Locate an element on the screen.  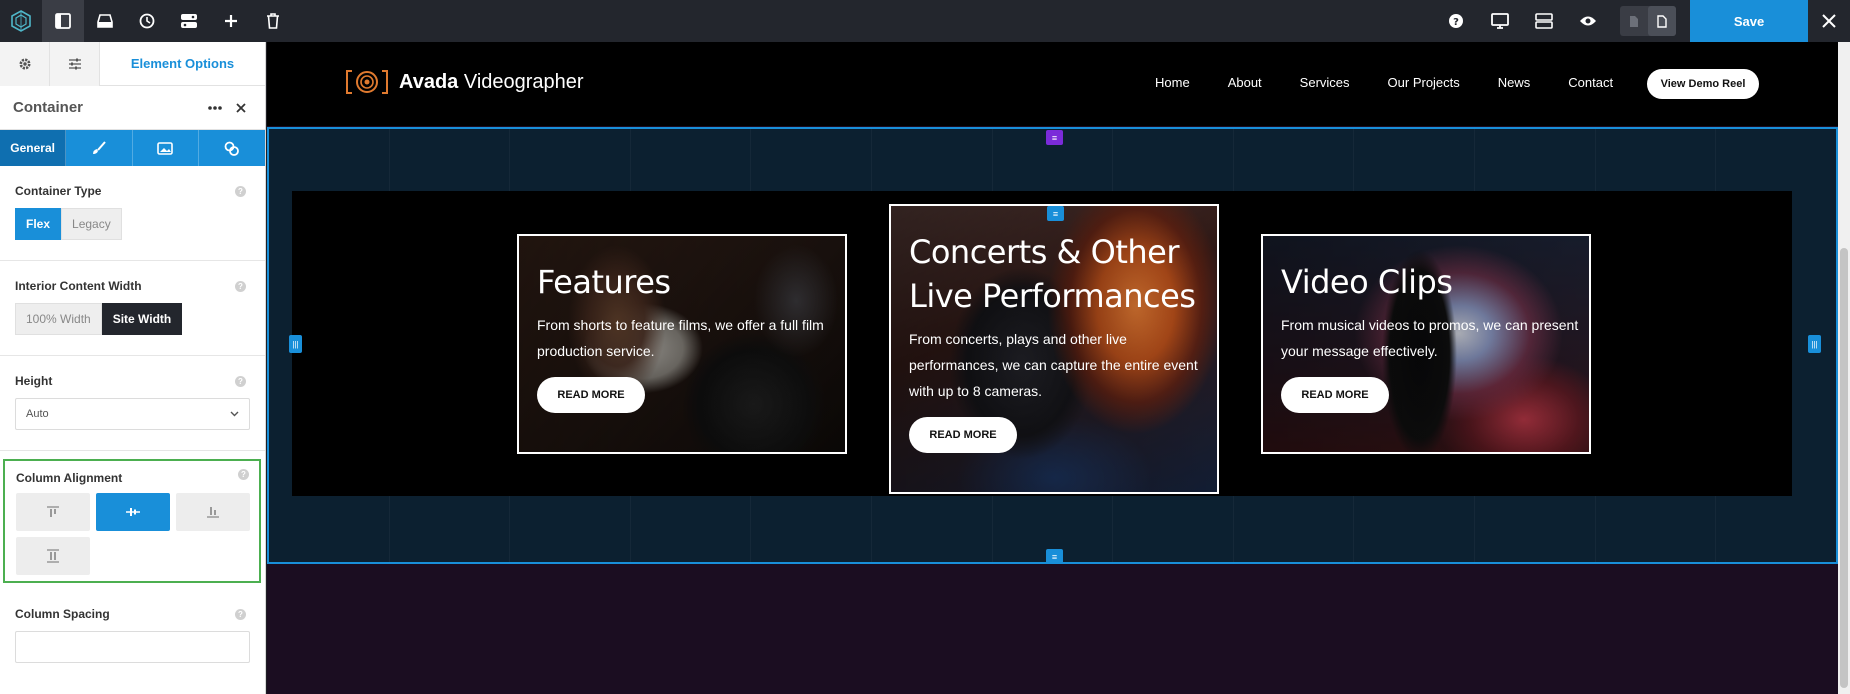
desktop-icon is located at coordinates (1500, 21).